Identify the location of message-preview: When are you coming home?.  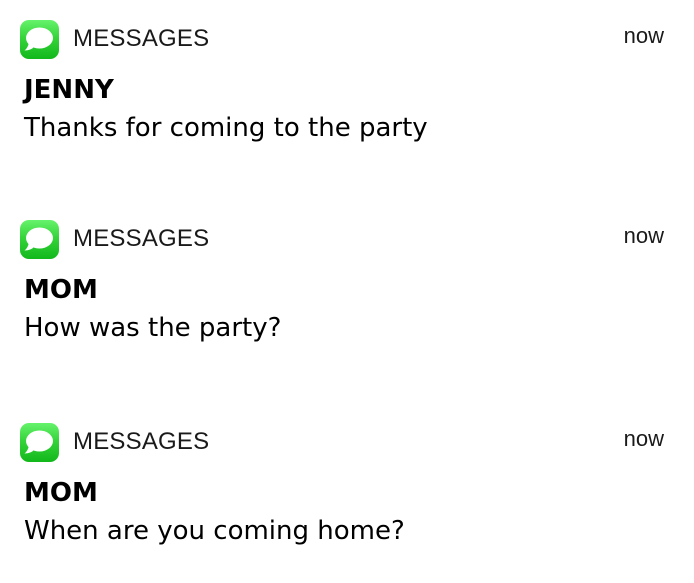
(214, 531).